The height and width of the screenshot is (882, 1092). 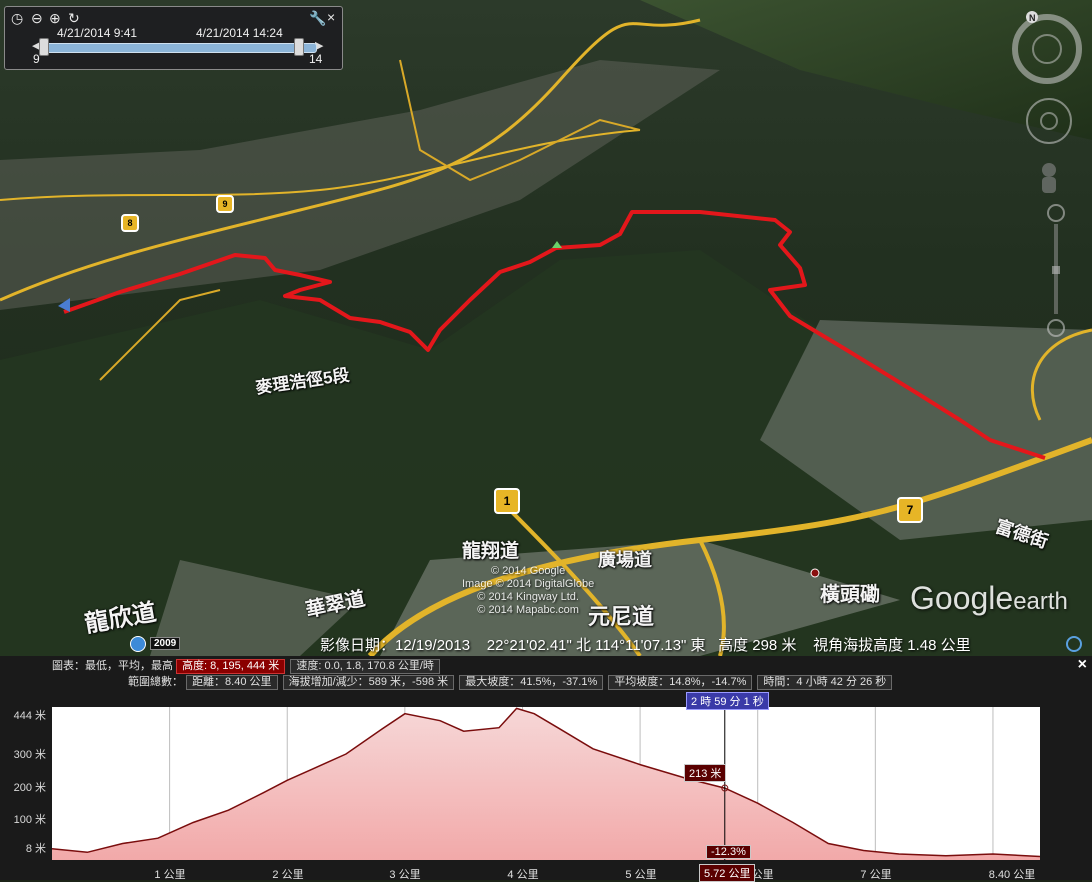 What do you see at coordinates (225, 204) in the screenshot?
I see `route-badge-9: 9` at bounding box center [225, 204].